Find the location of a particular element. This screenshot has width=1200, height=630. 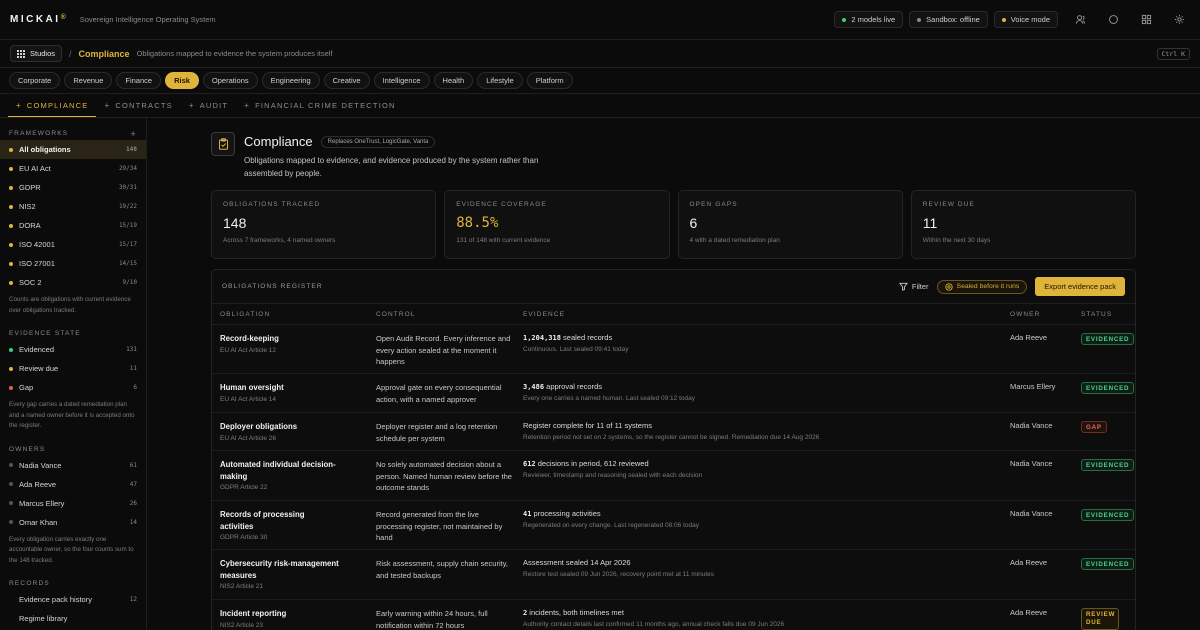

category-health: Health is located at coordinates (453, 80).